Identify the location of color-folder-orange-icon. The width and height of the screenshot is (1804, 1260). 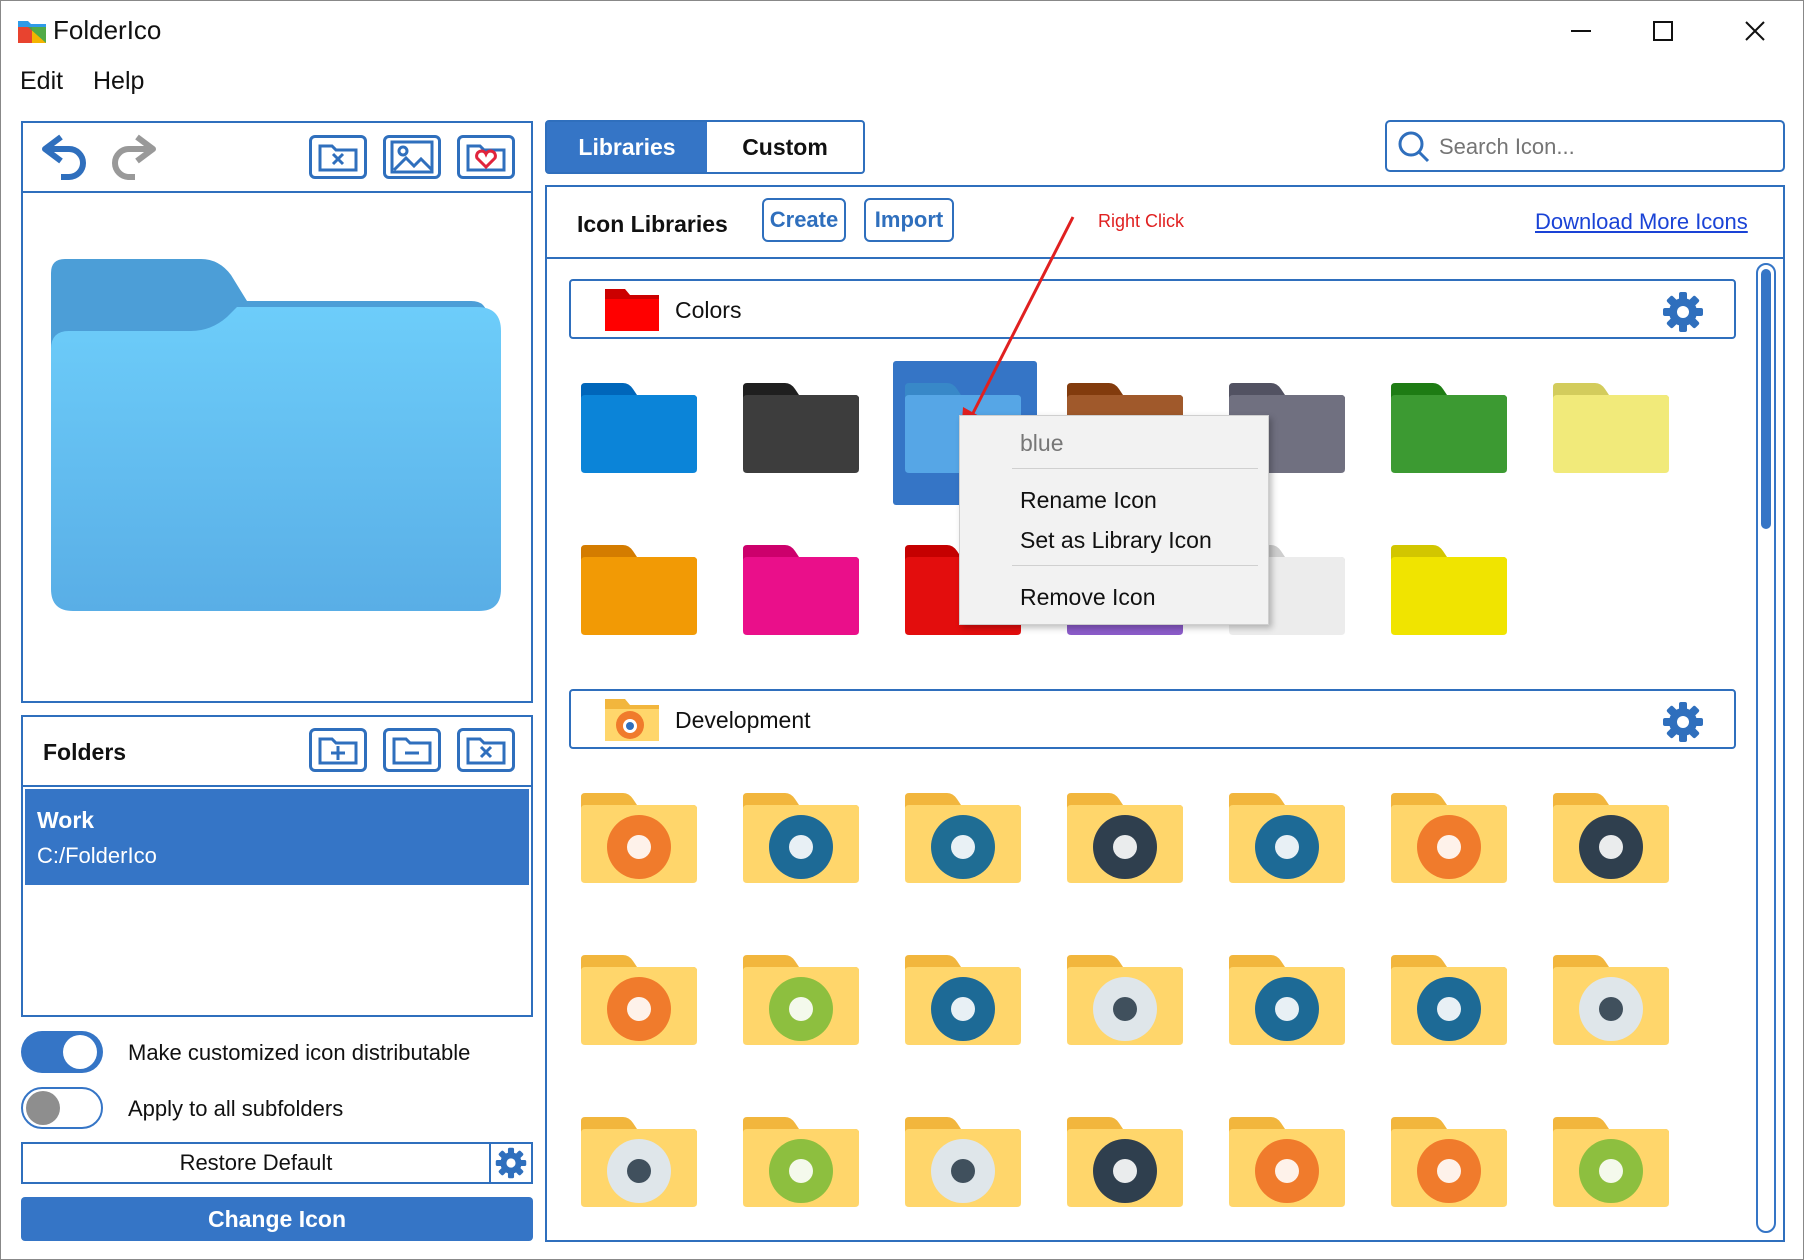
(639, 590).